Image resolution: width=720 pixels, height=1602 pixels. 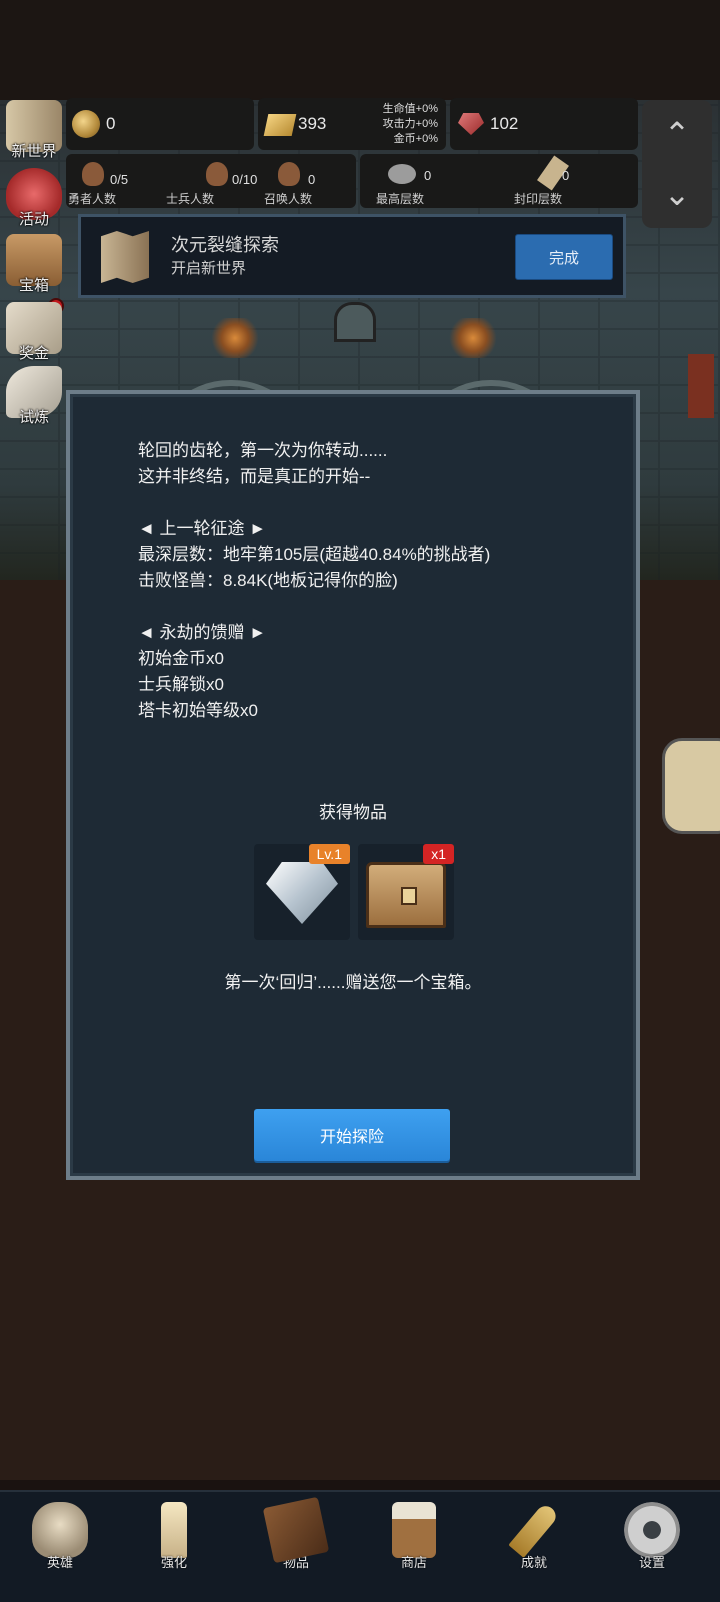 I want to click on soldier-count-label: 士兵人数, so click(x=190, y=199).